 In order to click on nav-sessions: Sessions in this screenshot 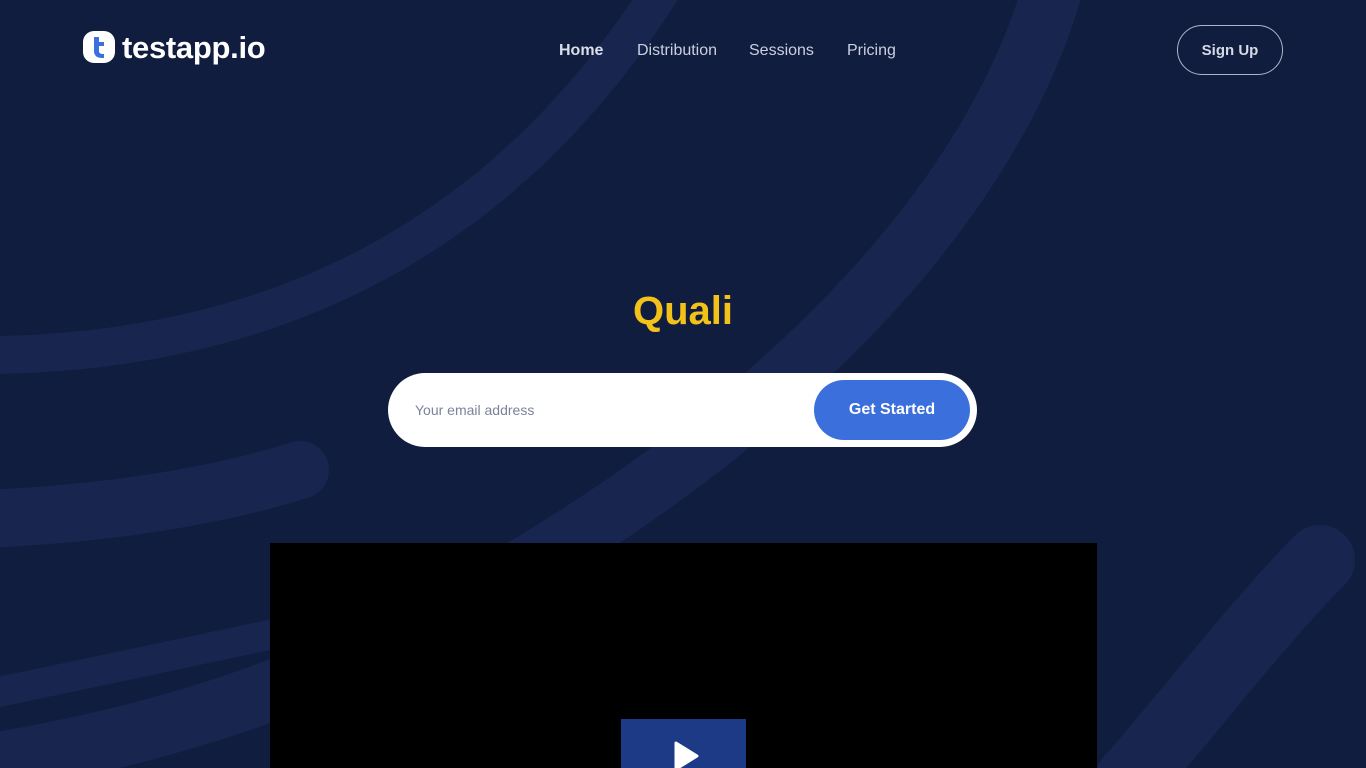, I will do `click(781, 51)`.